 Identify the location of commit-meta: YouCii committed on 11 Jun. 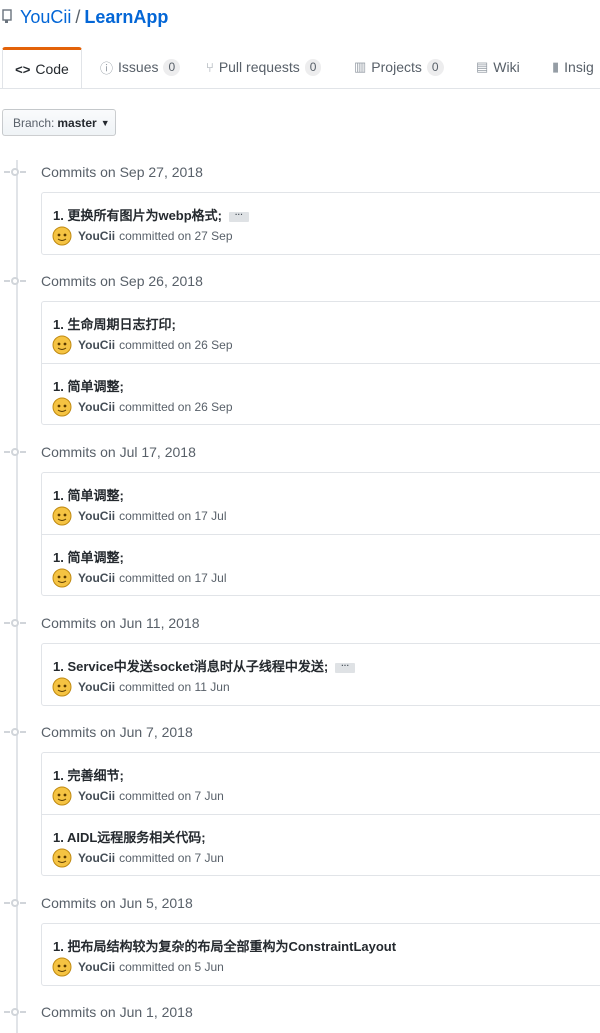
(141, 687).